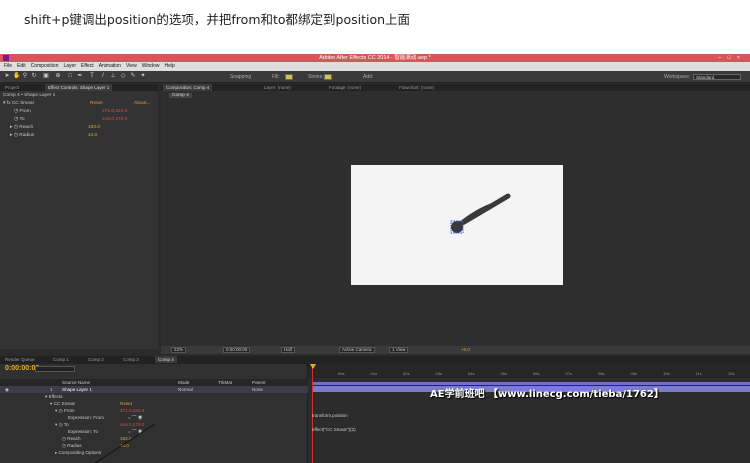 The width and height of the screenshot is (750, 463). Describe the element at coordinates (96, 103) in the screenshot. I see `reset-link: Reset` at that location.